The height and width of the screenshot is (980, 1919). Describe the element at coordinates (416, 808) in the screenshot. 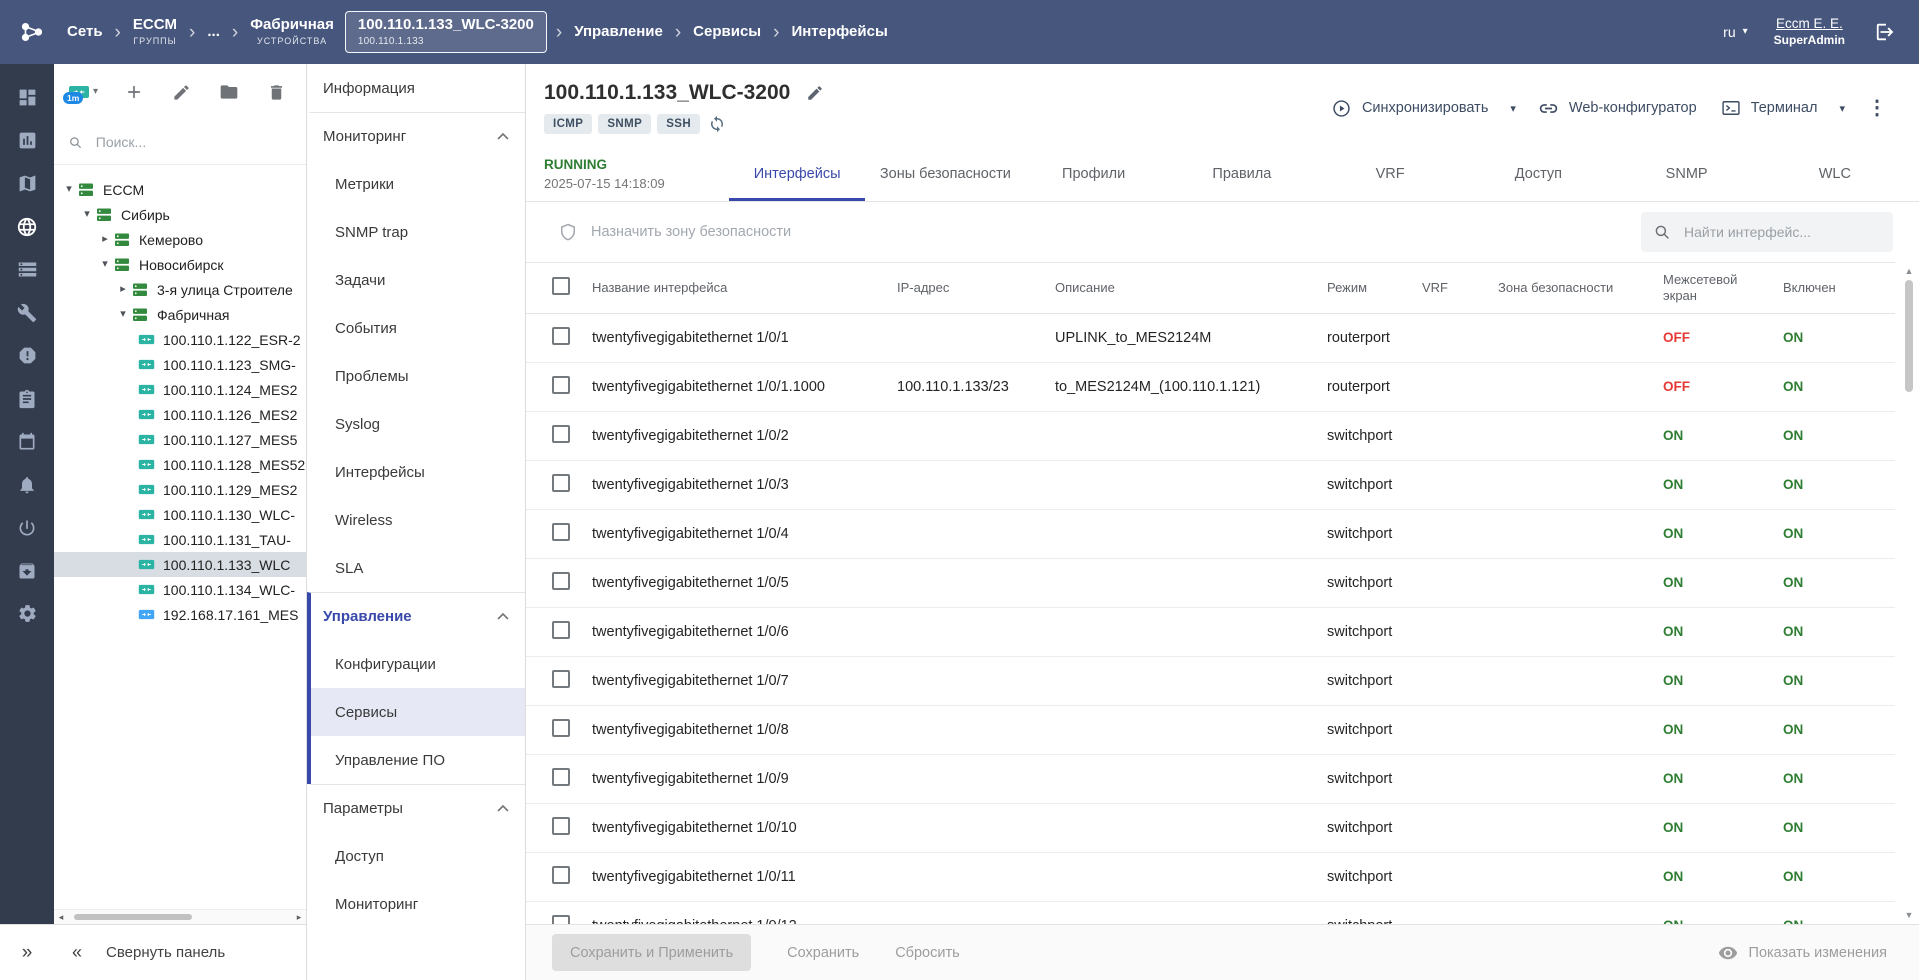

I see `menu-item: Параметры` at that location.